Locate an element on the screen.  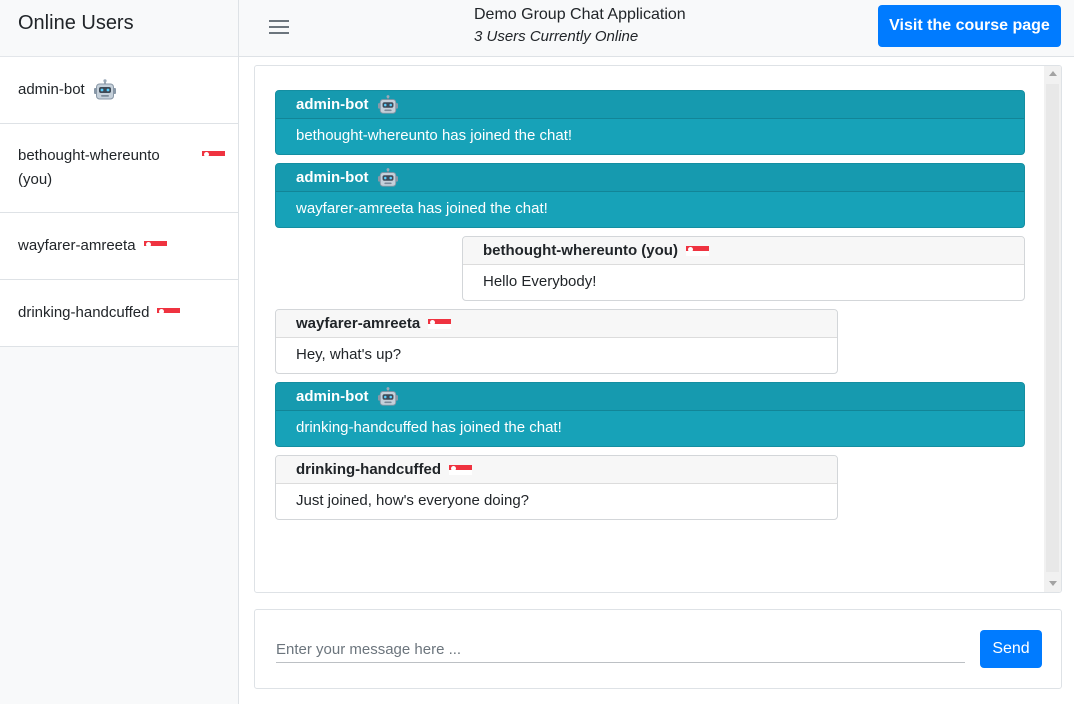
message-text: Hey, what's up? is located at coordinates (349, 354).